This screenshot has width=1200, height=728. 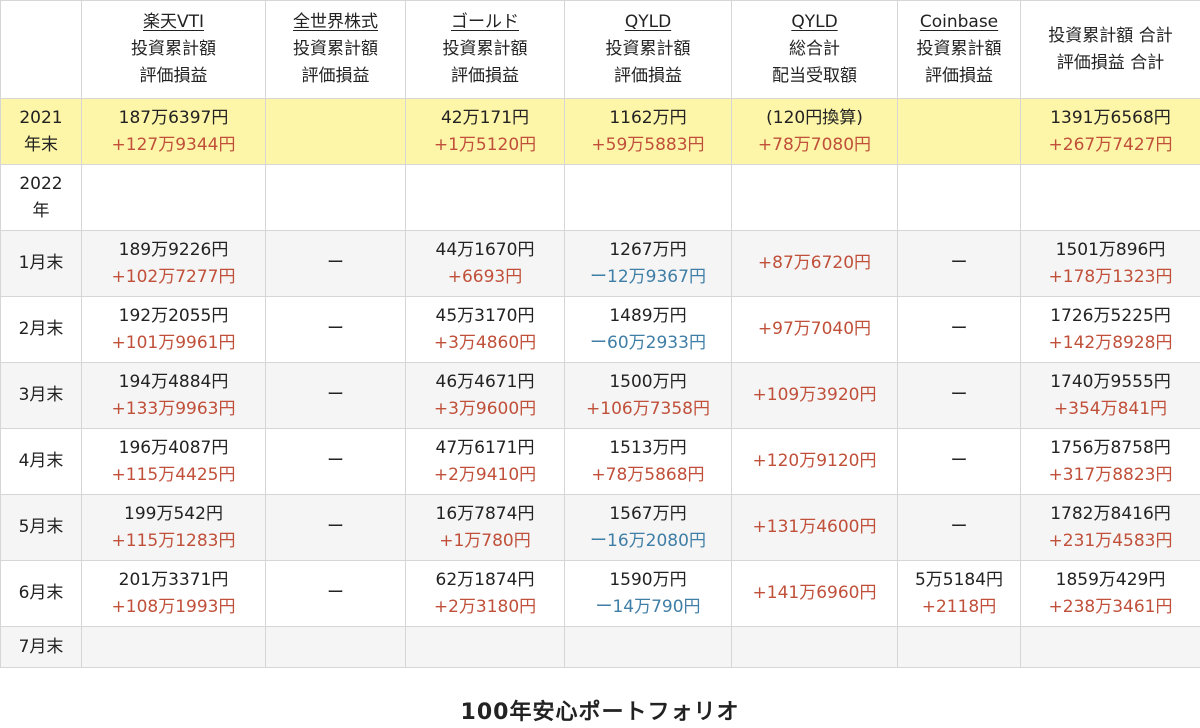 I want to click on cell-change: +101万9961円, so click(x=173, y=342).